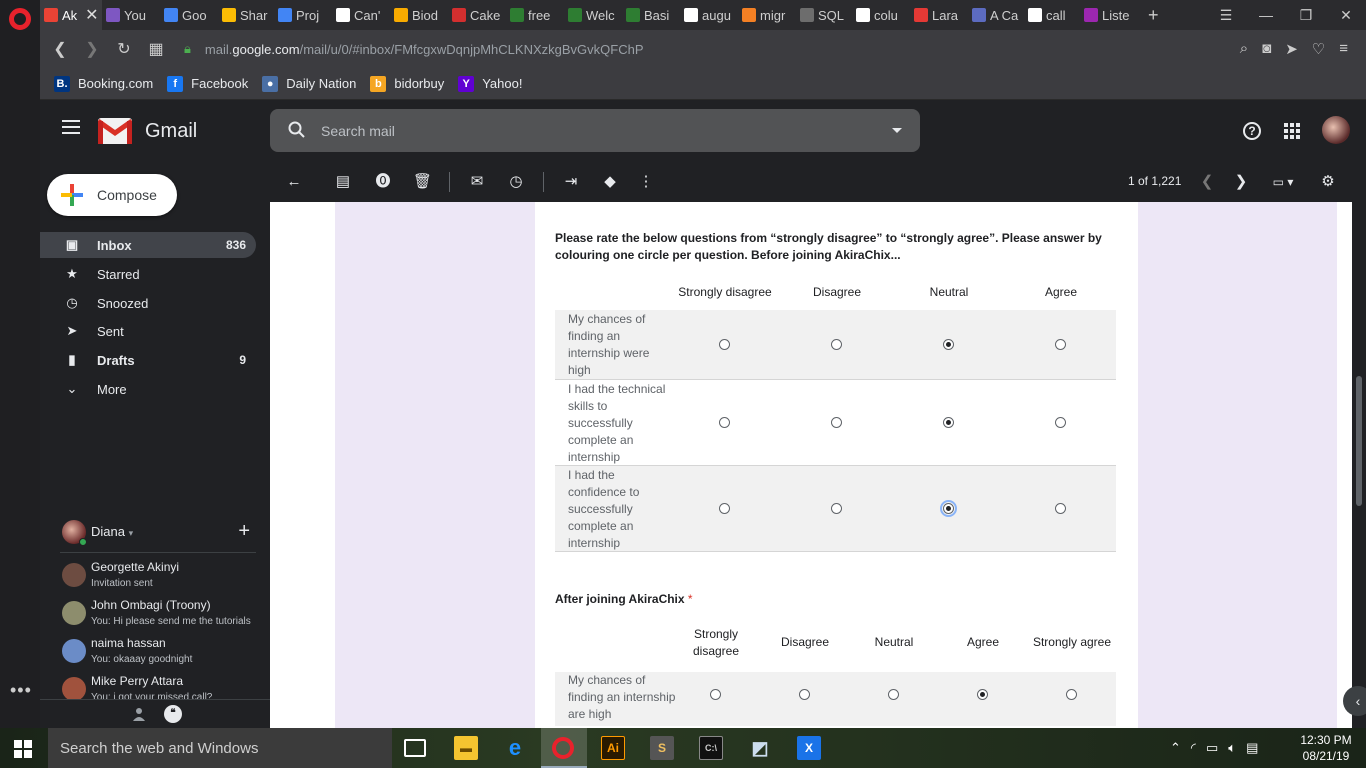 Image resolution: width=1366 pixels, height=768 pixels. Describe the element at coordinates (595, 130) in the screenshot. I see `search-mail-input: Search mail` at that location.